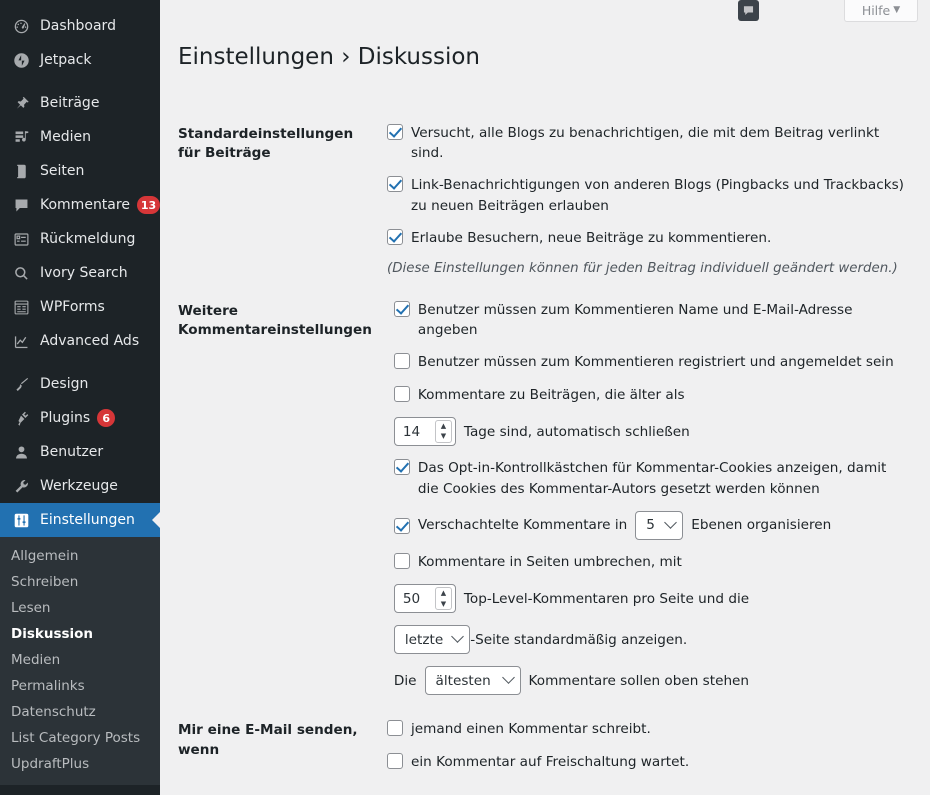 This screenshot has height=795, width=930. I want to click on sidebar-item-seiten: Seiten, so click(80, 171).